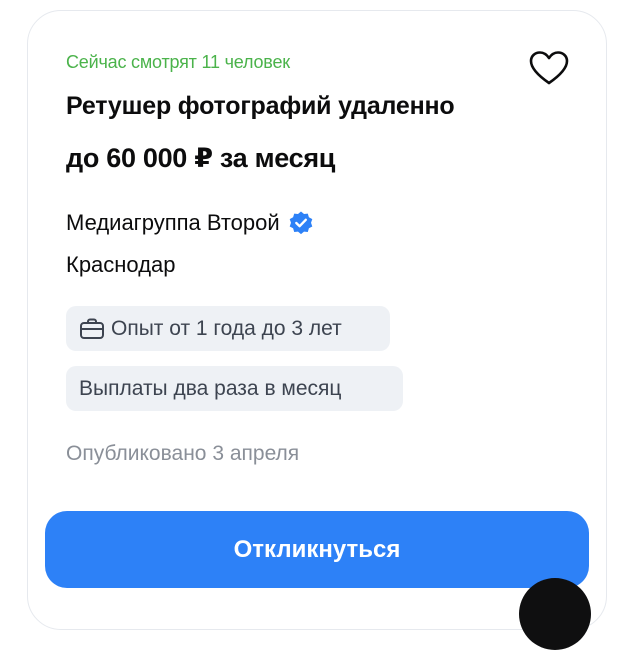 Image resolution: width=634 pixels, height=650 pixels. What do you see at coordinates (260, 106) in the screenshot?
I see `vacancy-title: Ретушер фотографий удаленно` at bounding box center [260, 106].